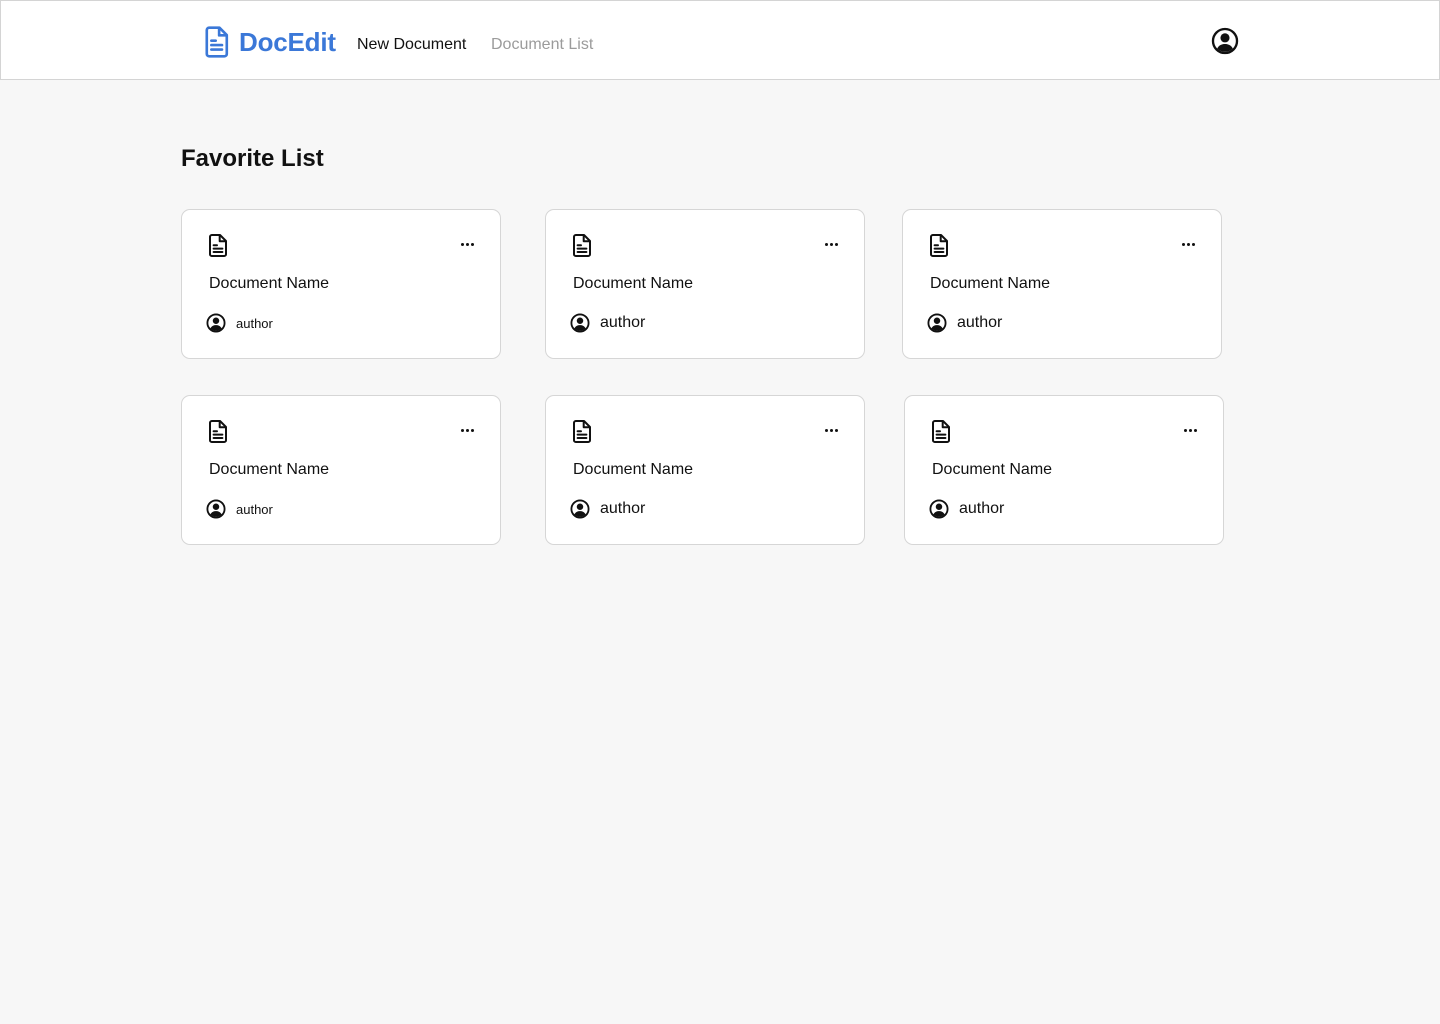 The width and height of the screenshot is (1440, 1024). I want to click on nav-document-list: Document List, so click(542, 45).